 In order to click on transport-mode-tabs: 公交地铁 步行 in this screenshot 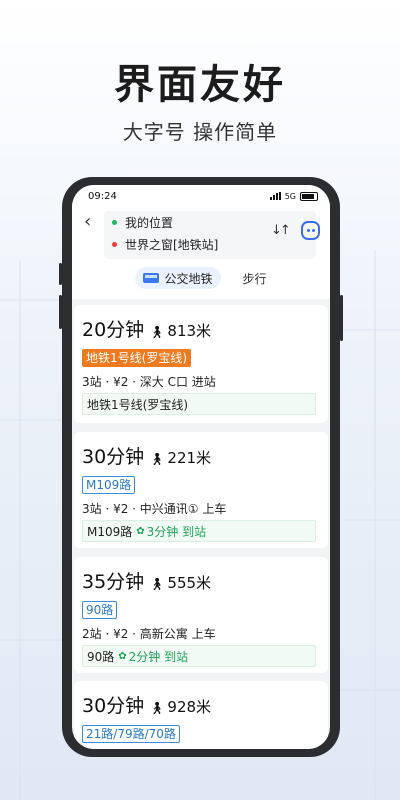, I will do `click(201, 278)`.